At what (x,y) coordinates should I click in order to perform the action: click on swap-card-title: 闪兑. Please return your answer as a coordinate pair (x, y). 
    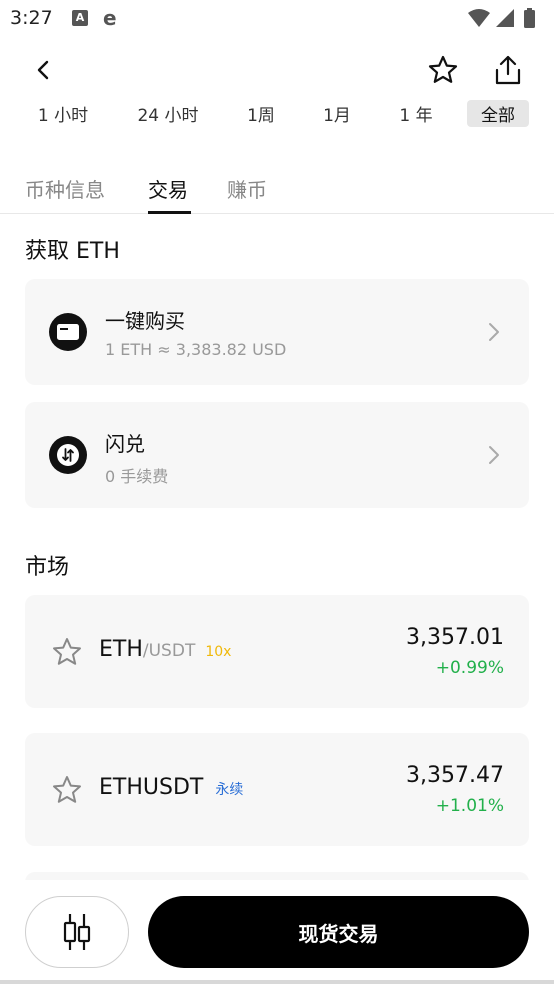
    Looking at the image, I should click on (125, 444).